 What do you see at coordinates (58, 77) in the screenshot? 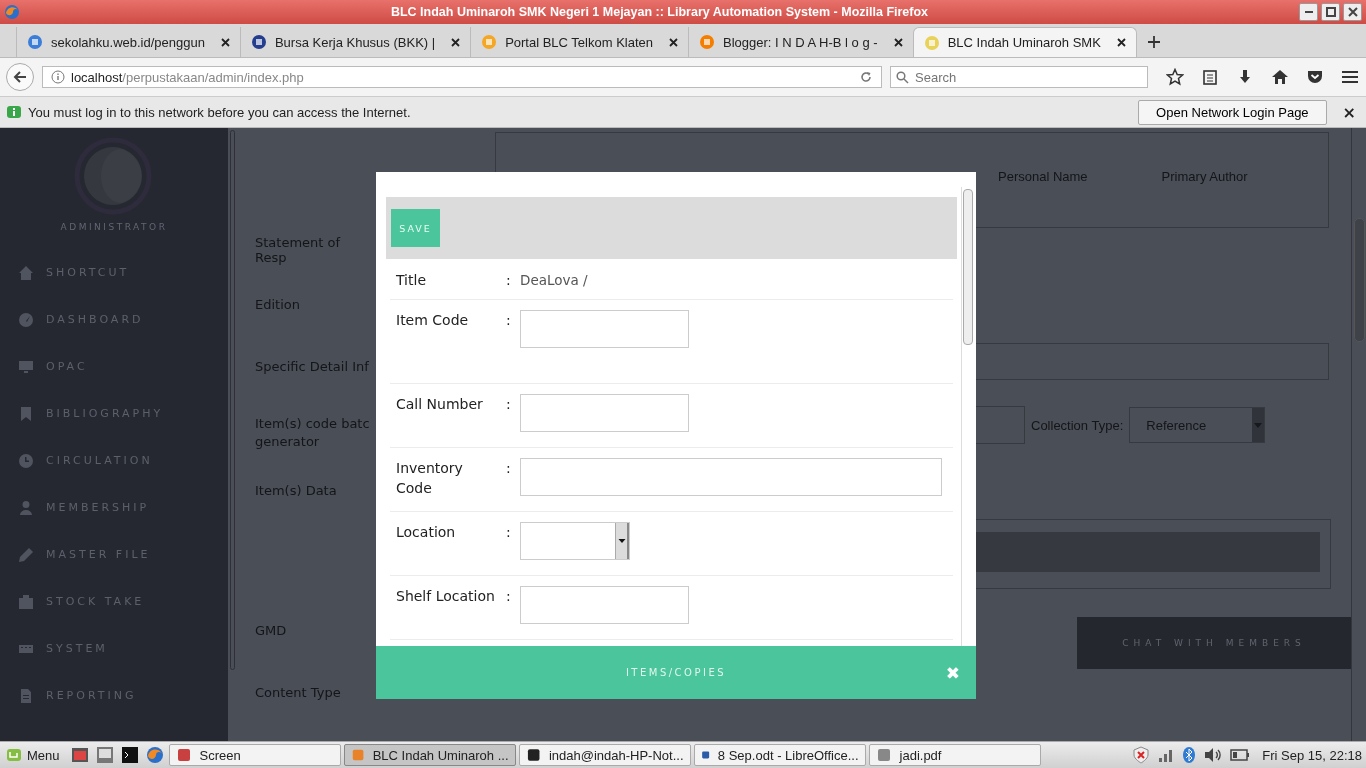
I see `info-icon` at bounding box center [58, 77].